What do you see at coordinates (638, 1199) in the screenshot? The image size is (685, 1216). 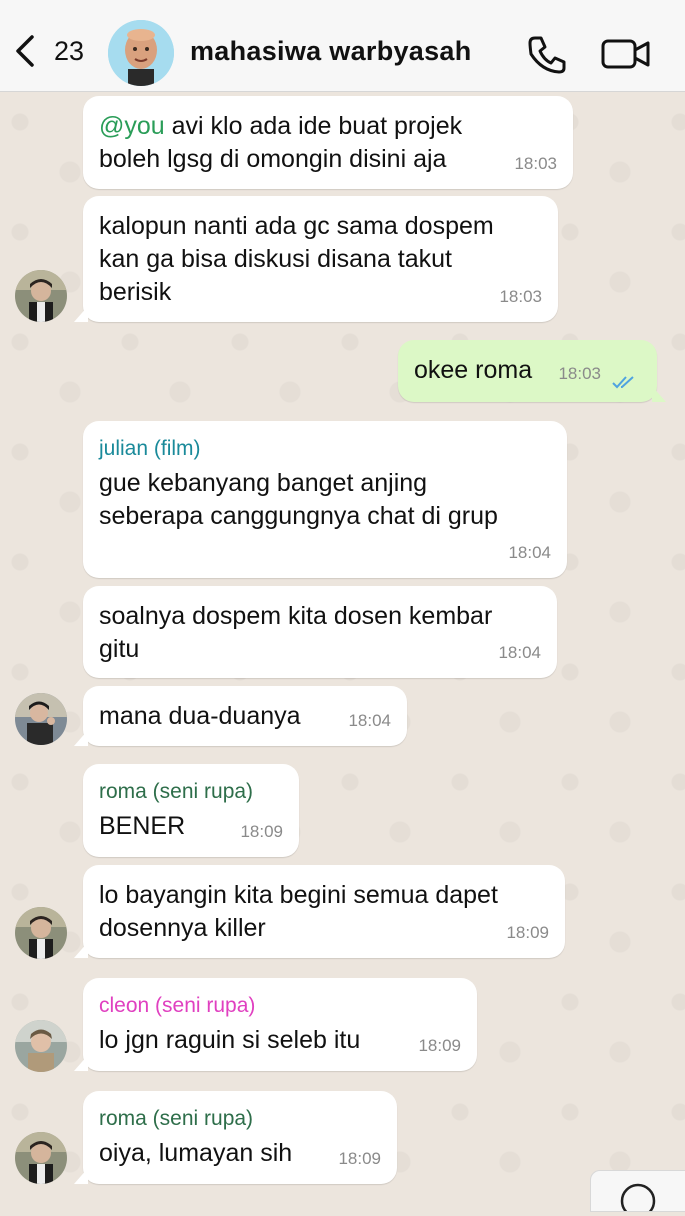 I see `circle-icon` at bounding box center [638, 1199].